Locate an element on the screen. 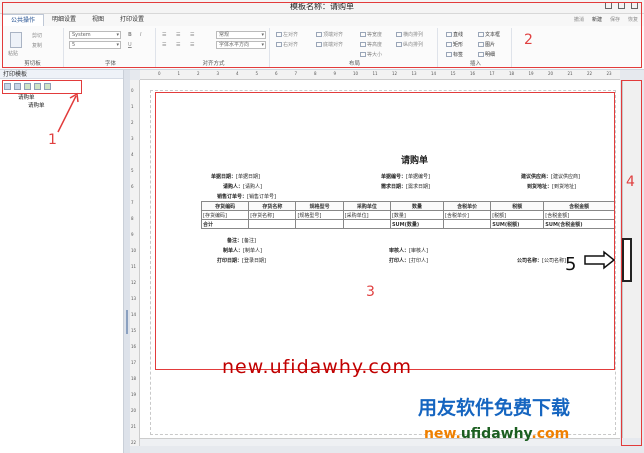 The image size is (644, 453). watermark-part: new. is located at coordinates (442, 434).